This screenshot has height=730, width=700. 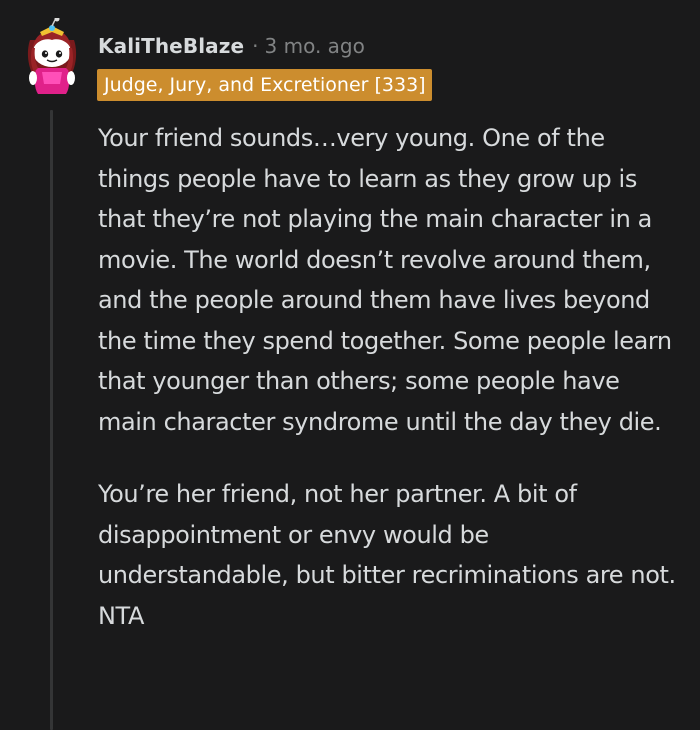 I want to click on comment-timestamp: 3 mo. ago, so click(x=315, y=46).